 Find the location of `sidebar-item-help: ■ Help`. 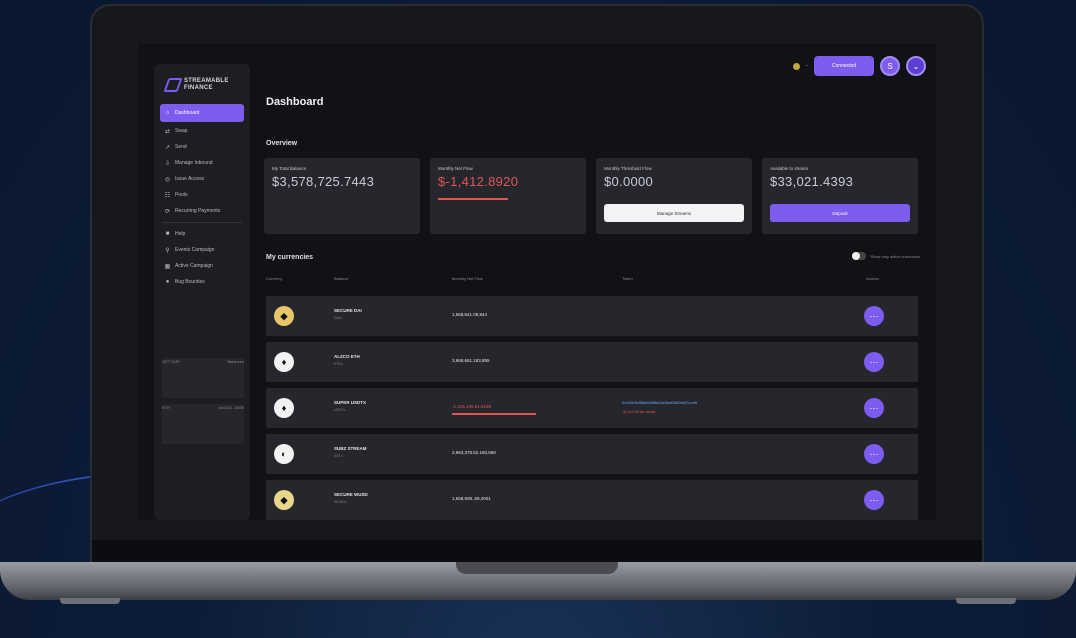

sidebar-item-help: ■ Help is located at coordinates (202, 234).